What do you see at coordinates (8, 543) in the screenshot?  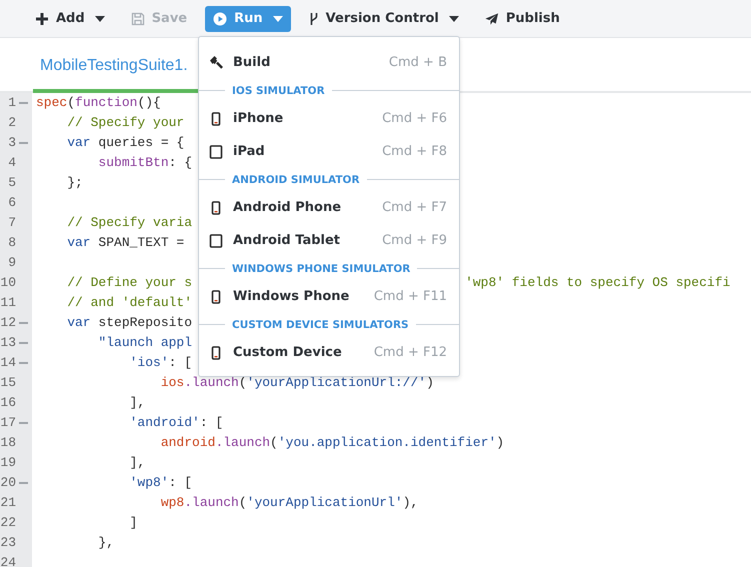 I see `line-number: 23` at bounding box center [8, 543].